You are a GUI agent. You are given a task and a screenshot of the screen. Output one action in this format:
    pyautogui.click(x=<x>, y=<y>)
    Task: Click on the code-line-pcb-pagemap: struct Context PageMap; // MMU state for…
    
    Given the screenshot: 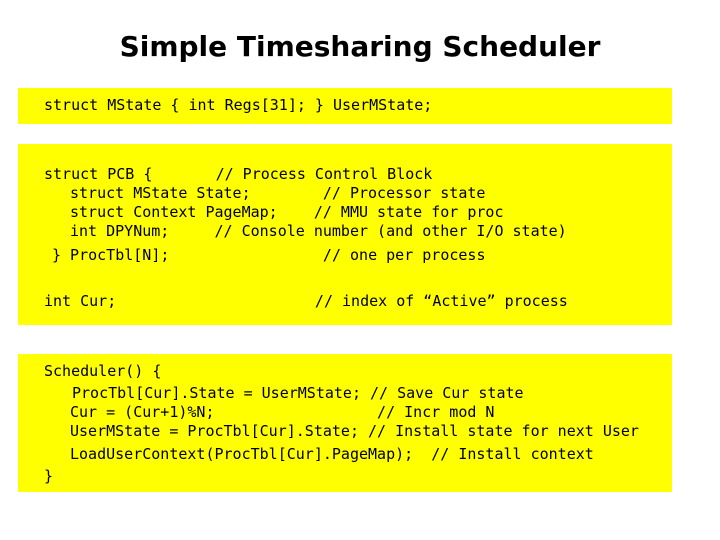 What is the action you would take?
    pyautogui.click(x=287, y=212)
    